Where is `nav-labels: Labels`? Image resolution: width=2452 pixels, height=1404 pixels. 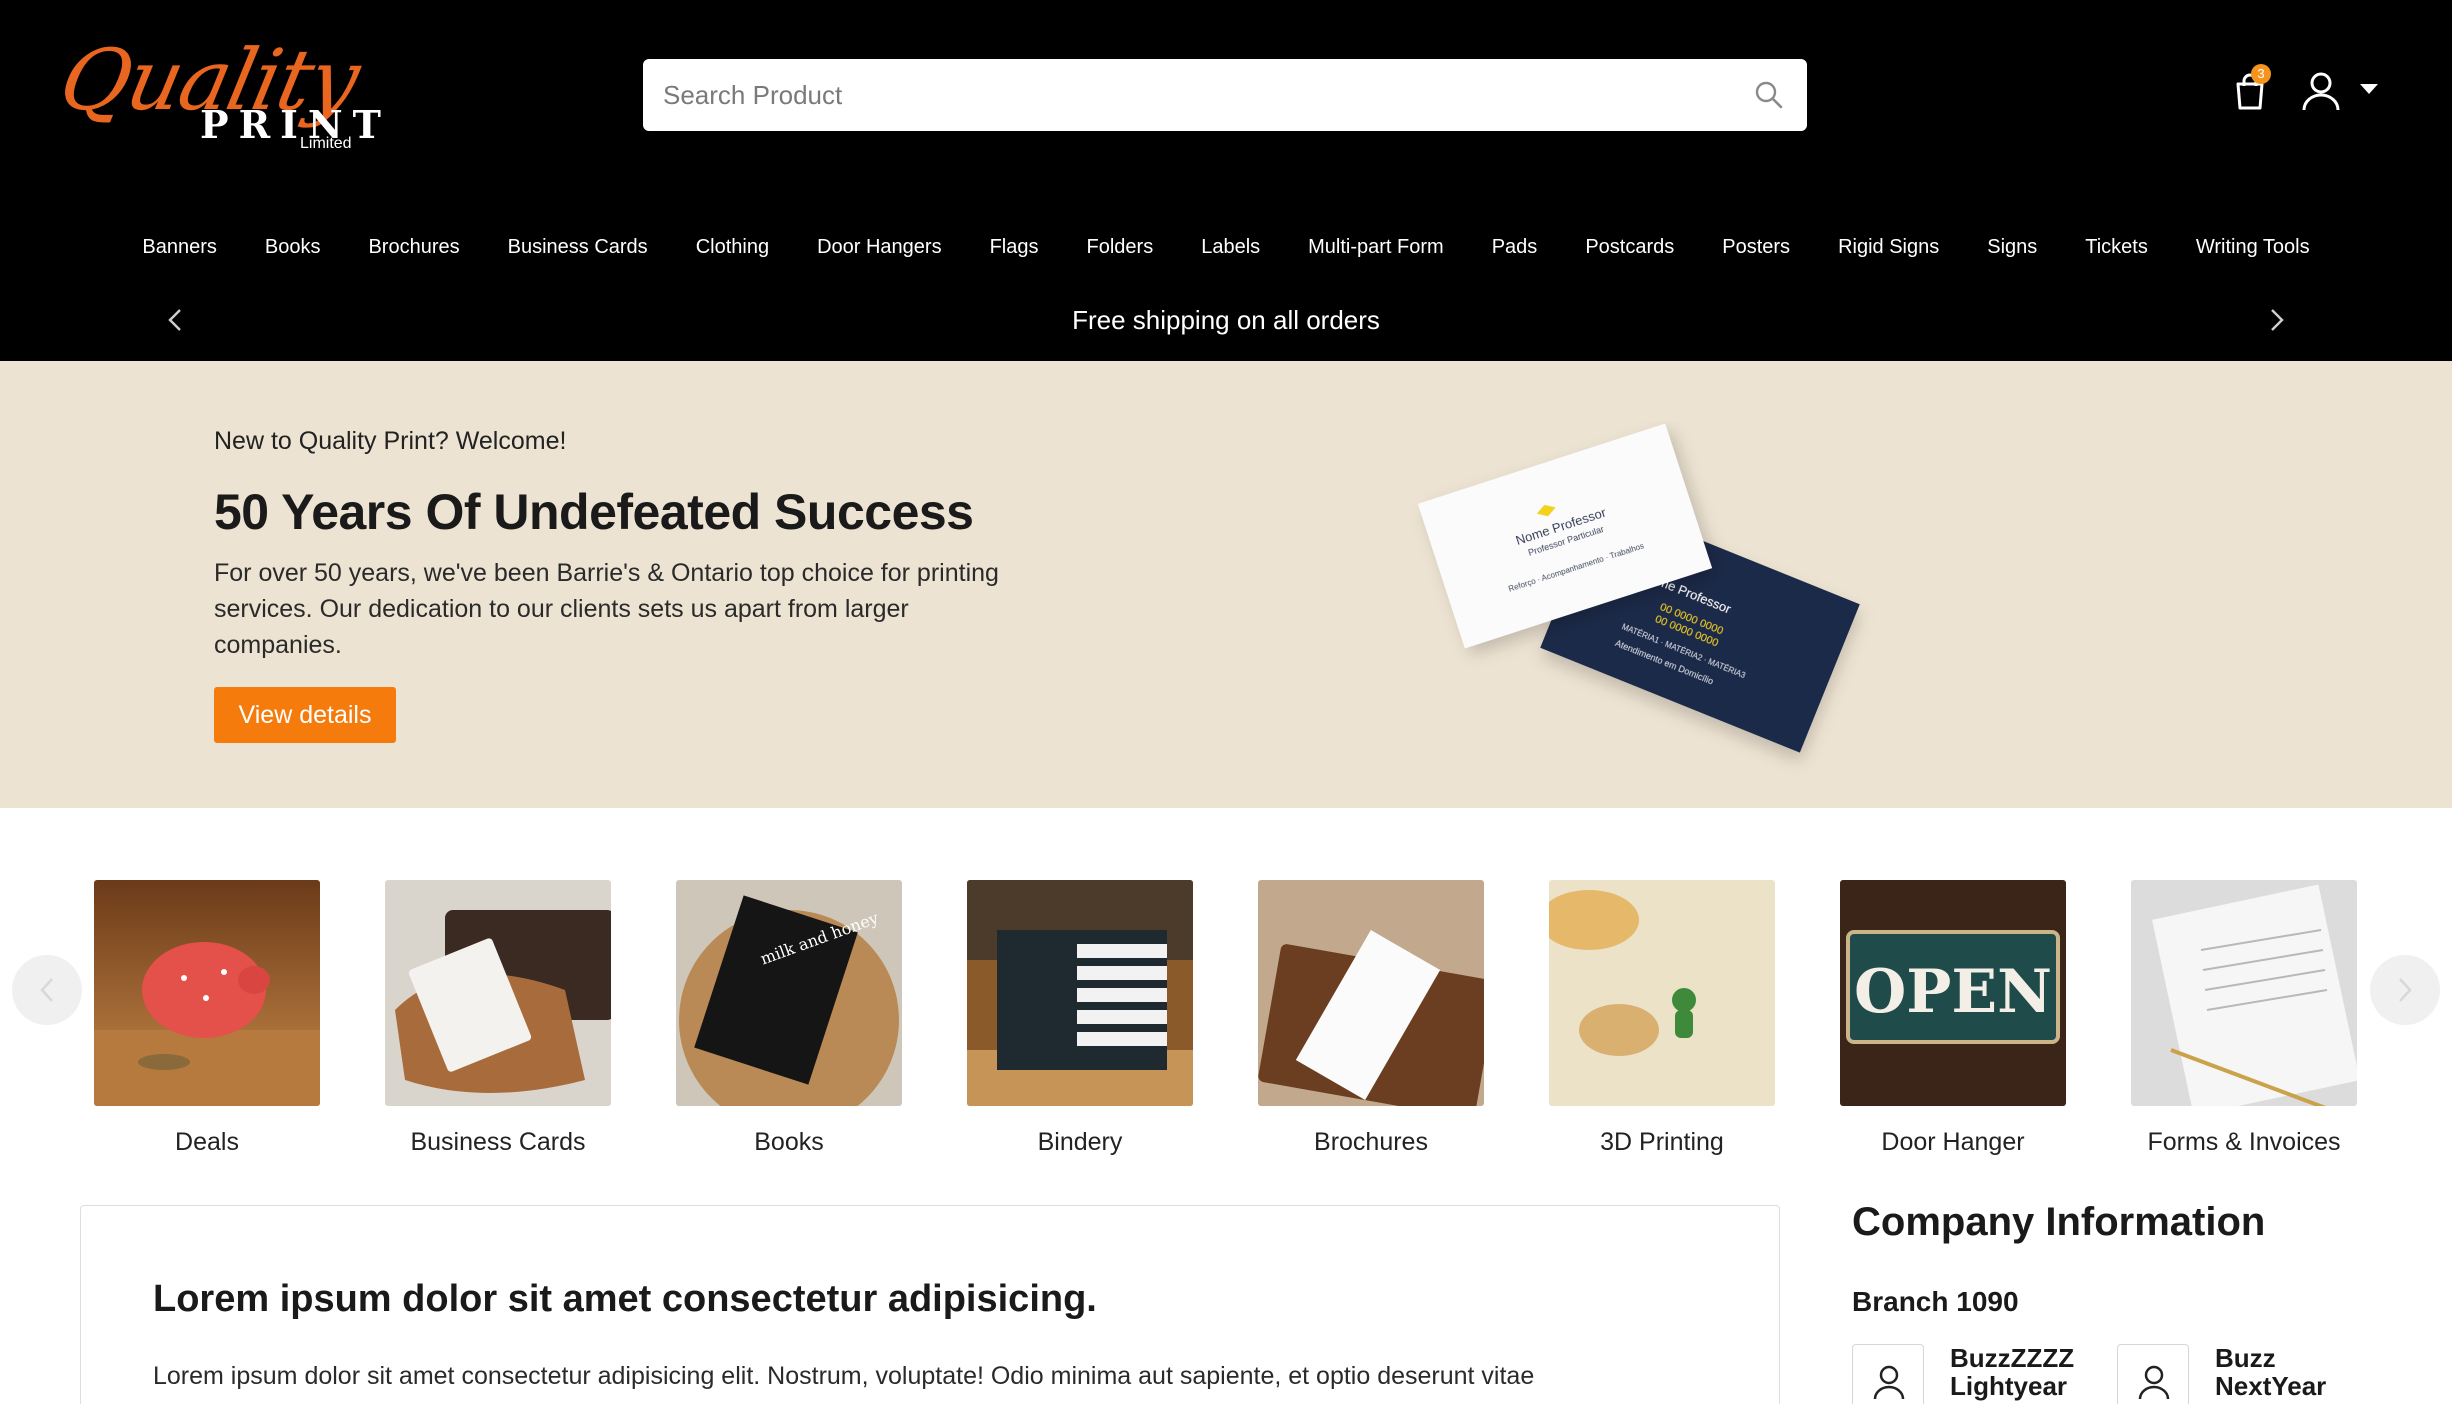 nav-labels: Labels is located at coordinates (1230, 247).